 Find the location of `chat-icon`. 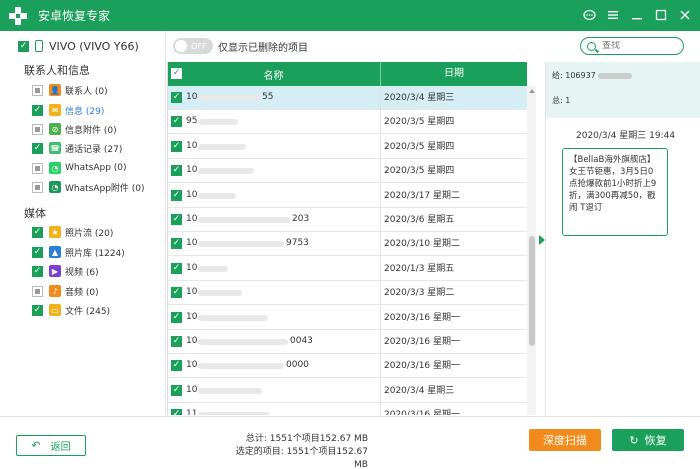

chat-icon is located at coordinates (589, 15).